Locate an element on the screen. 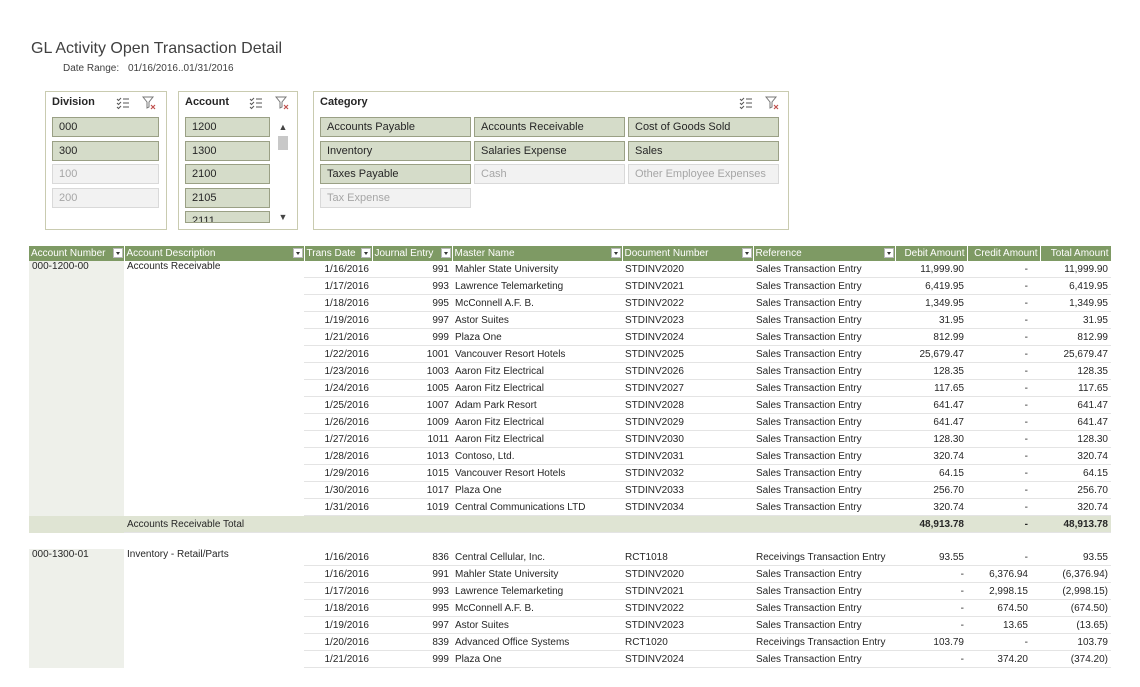  trans-date-cell: 1/22/2016 is located at coordinates (338, 354).